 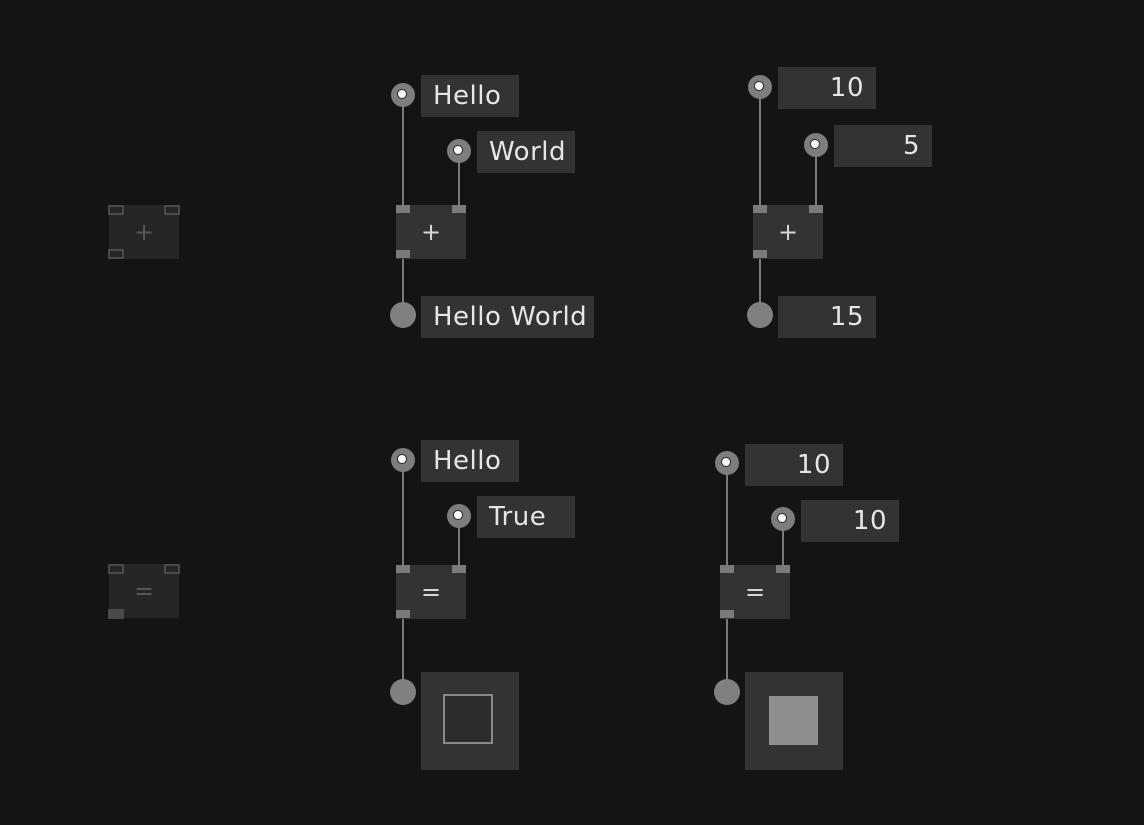 I want to click on text-output: Hello World, so click(x=507, y=317).